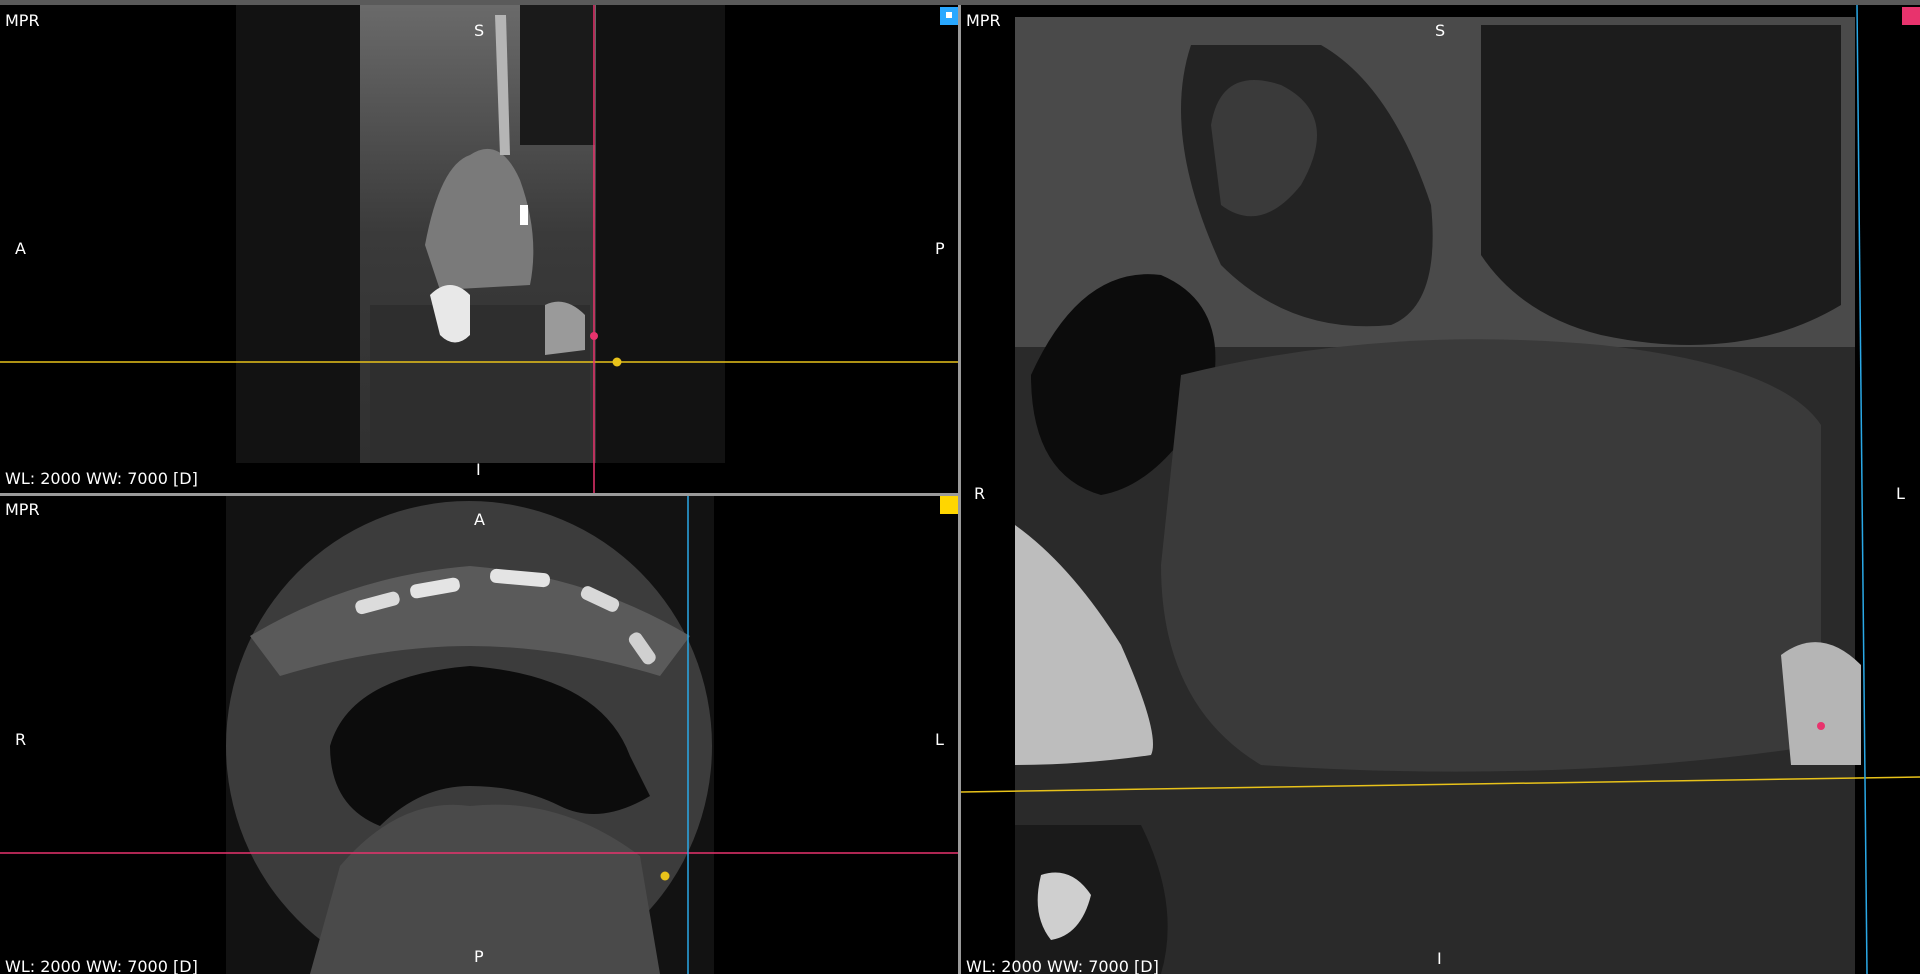 Image resolution: width=1920 pixels, height=974 pixels. I want to click on orientation-right: P, so click(940, 248).